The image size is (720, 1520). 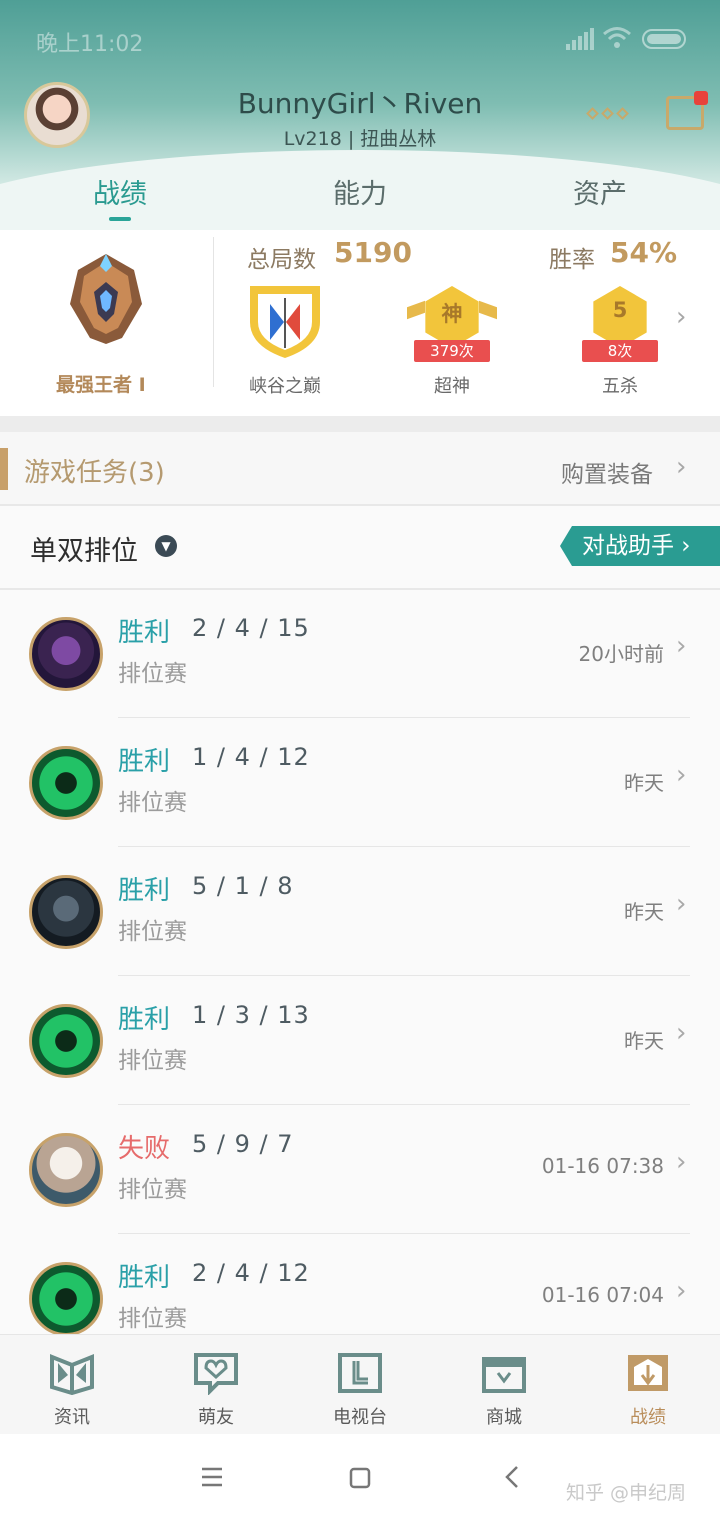 What do you see at coordinates (101, 385) in the screenshot?
I see `rank-name: 最强王者 I` at bounding box center [101, 385].